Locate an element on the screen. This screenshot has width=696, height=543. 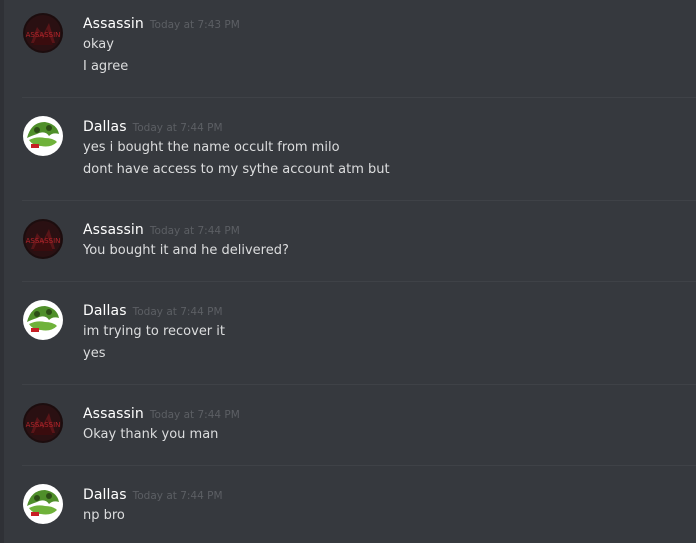
message-text: I agree is located at coordinates (106, 66).